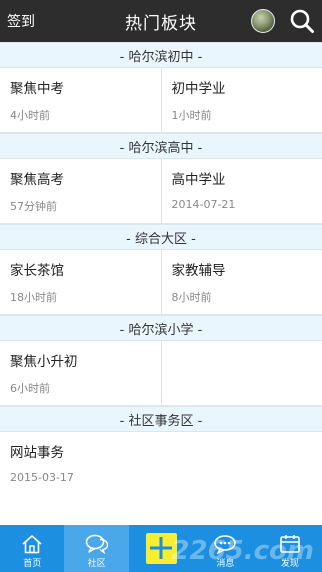 The height and width of the screenshot is (572, 322). What do you see at coordinates (161, 328) in the screenshot?
I see `section-header: - 哈尔滨小学 -` at bounding box center [161, 328].